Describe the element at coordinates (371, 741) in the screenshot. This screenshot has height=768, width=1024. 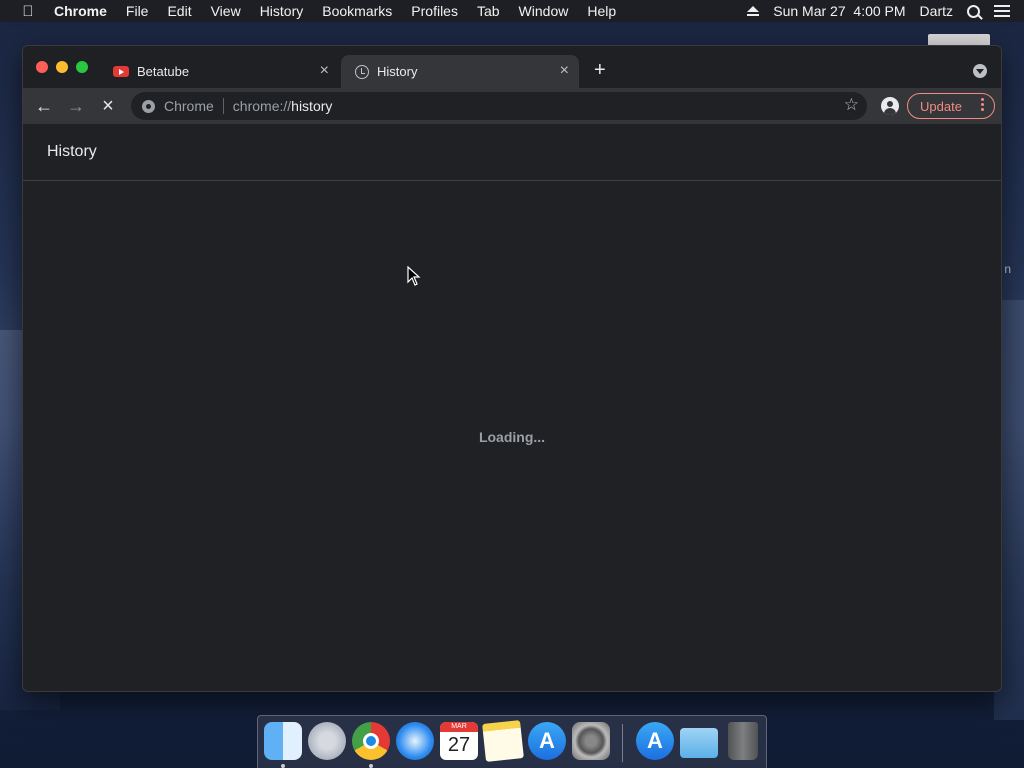
I see `chrome-icon` at that location.